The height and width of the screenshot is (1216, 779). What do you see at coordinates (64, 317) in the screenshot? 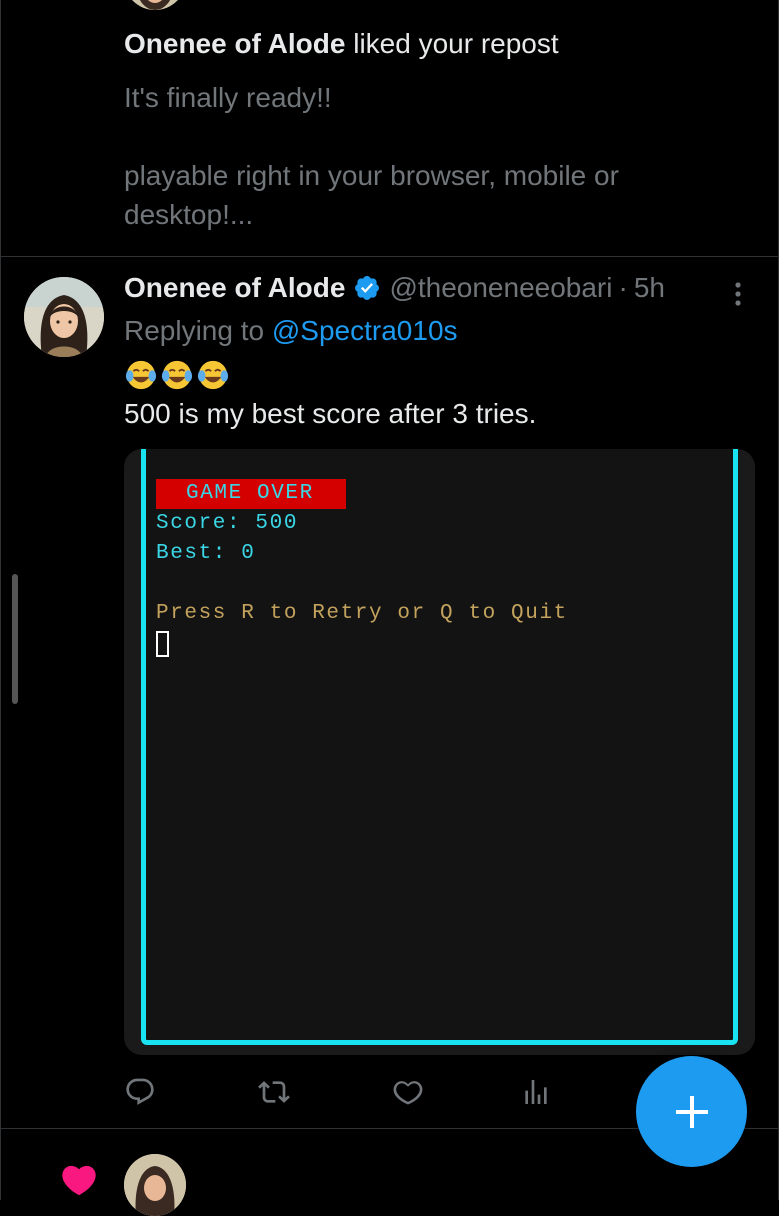
I see `author-avatar` at bounding box center [64, 317].